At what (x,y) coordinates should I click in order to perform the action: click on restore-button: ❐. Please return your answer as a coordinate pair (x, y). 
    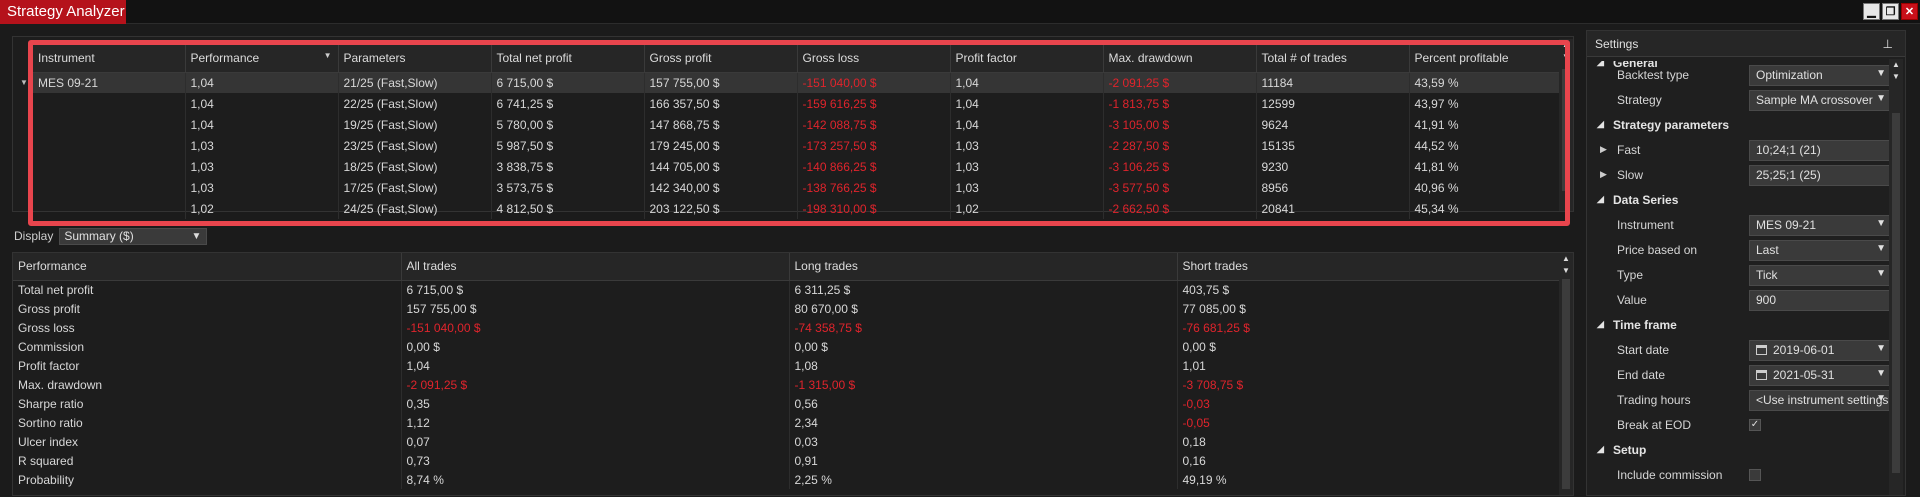
    Looking at the image, I should click on (1890, 11).